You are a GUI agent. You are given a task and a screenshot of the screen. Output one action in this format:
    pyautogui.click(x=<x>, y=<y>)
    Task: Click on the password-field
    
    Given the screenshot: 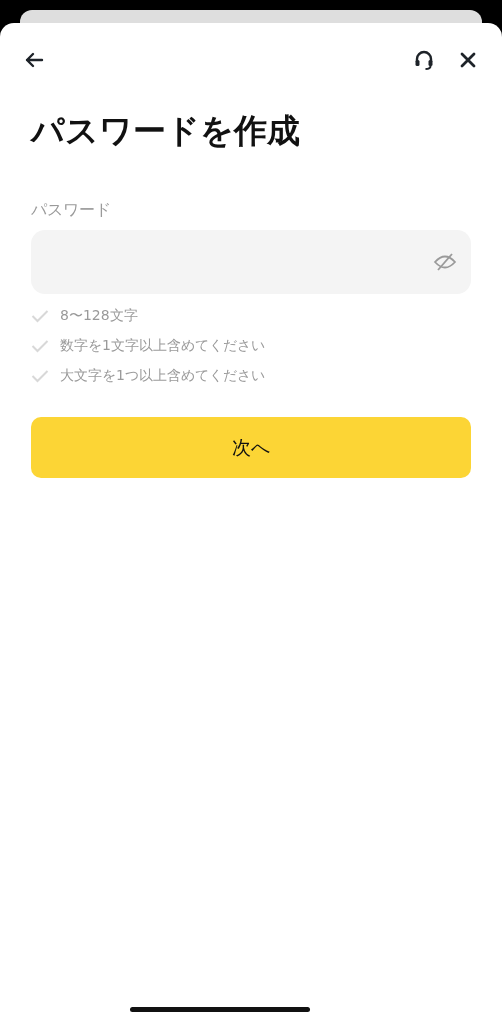 What is the action you would take?
    pyautogui.click(x=251, y=262)
    